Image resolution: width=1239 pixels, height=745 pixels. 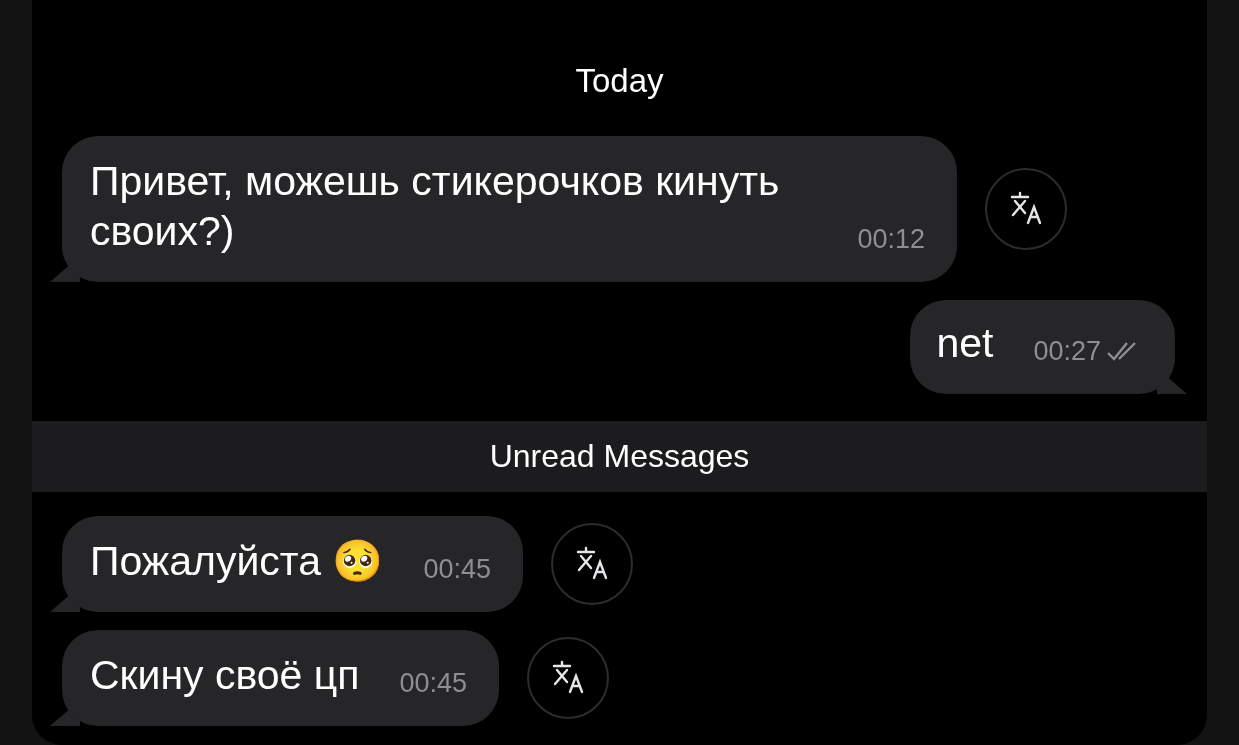 What do you see at coordinates (1067, 351) in the screenshot?
I see `message-time: 00:27` at bounding box center [1067, 351].